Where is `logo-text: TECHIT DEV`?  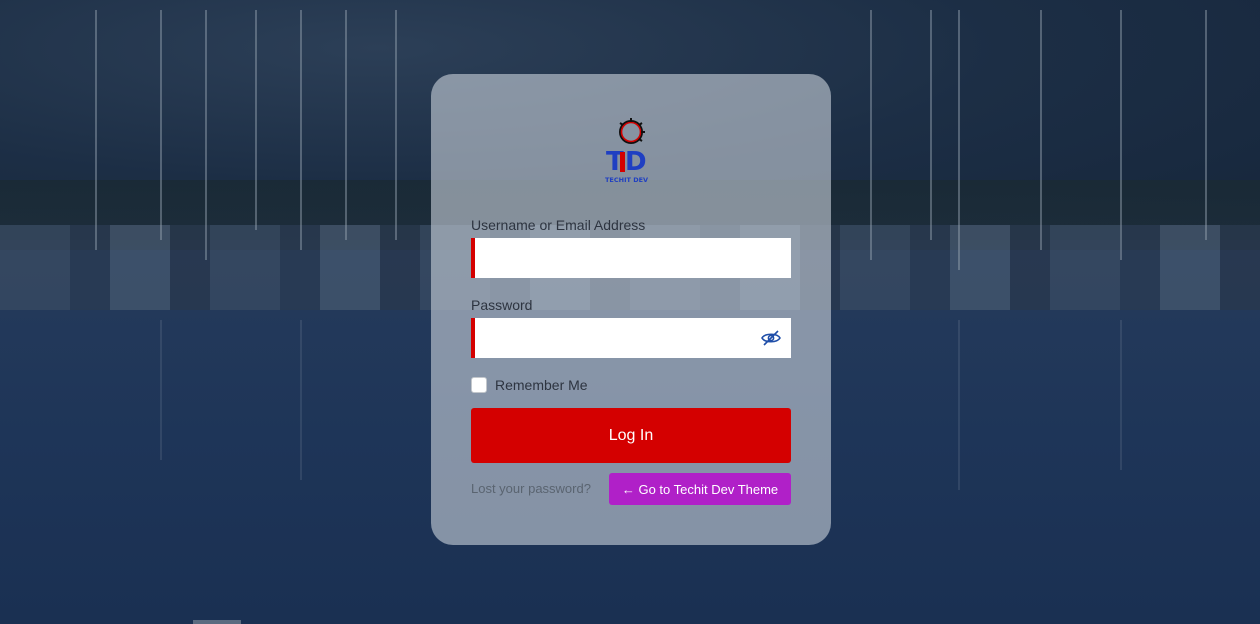
logo-text: TECHIT DEV is located at coordinates (626, 180).